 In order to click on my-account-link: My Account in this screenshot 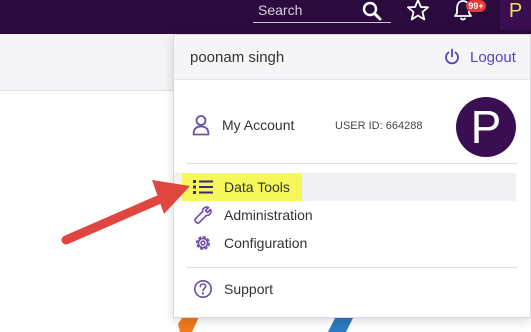, I will do `click(243, 125)`.